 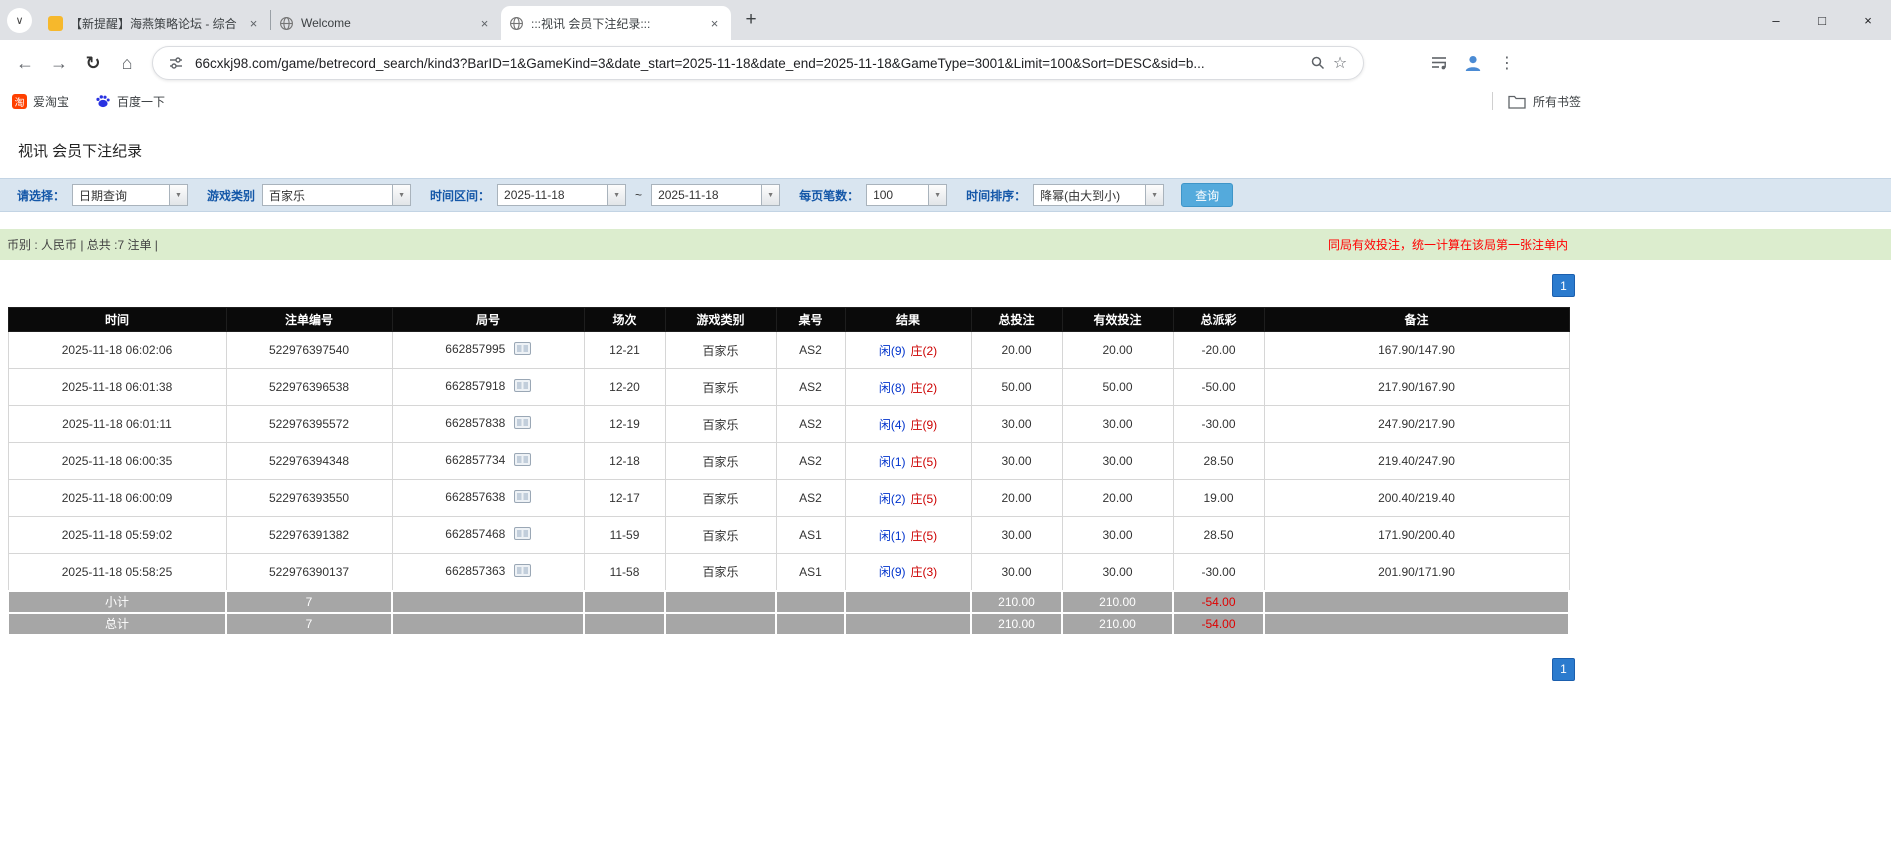 What do you see at coordinates (127, 63) in the screenshot?
I see `home-button: ⌂` at bounding box center [127, 63].